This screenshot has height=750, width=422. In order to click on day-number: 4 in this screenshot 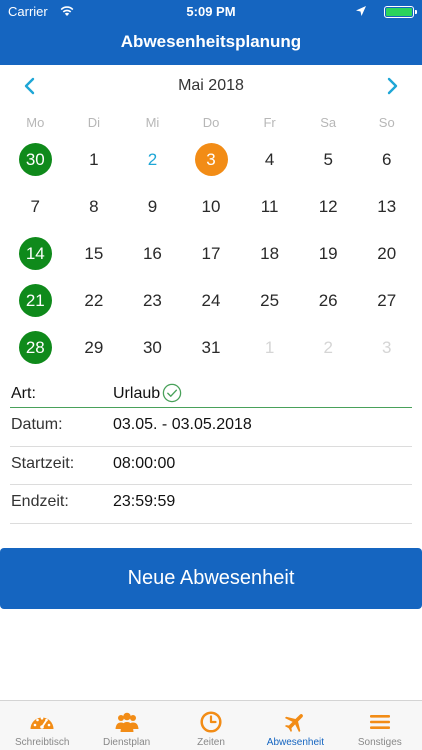, I will do `click(269, 159)`.